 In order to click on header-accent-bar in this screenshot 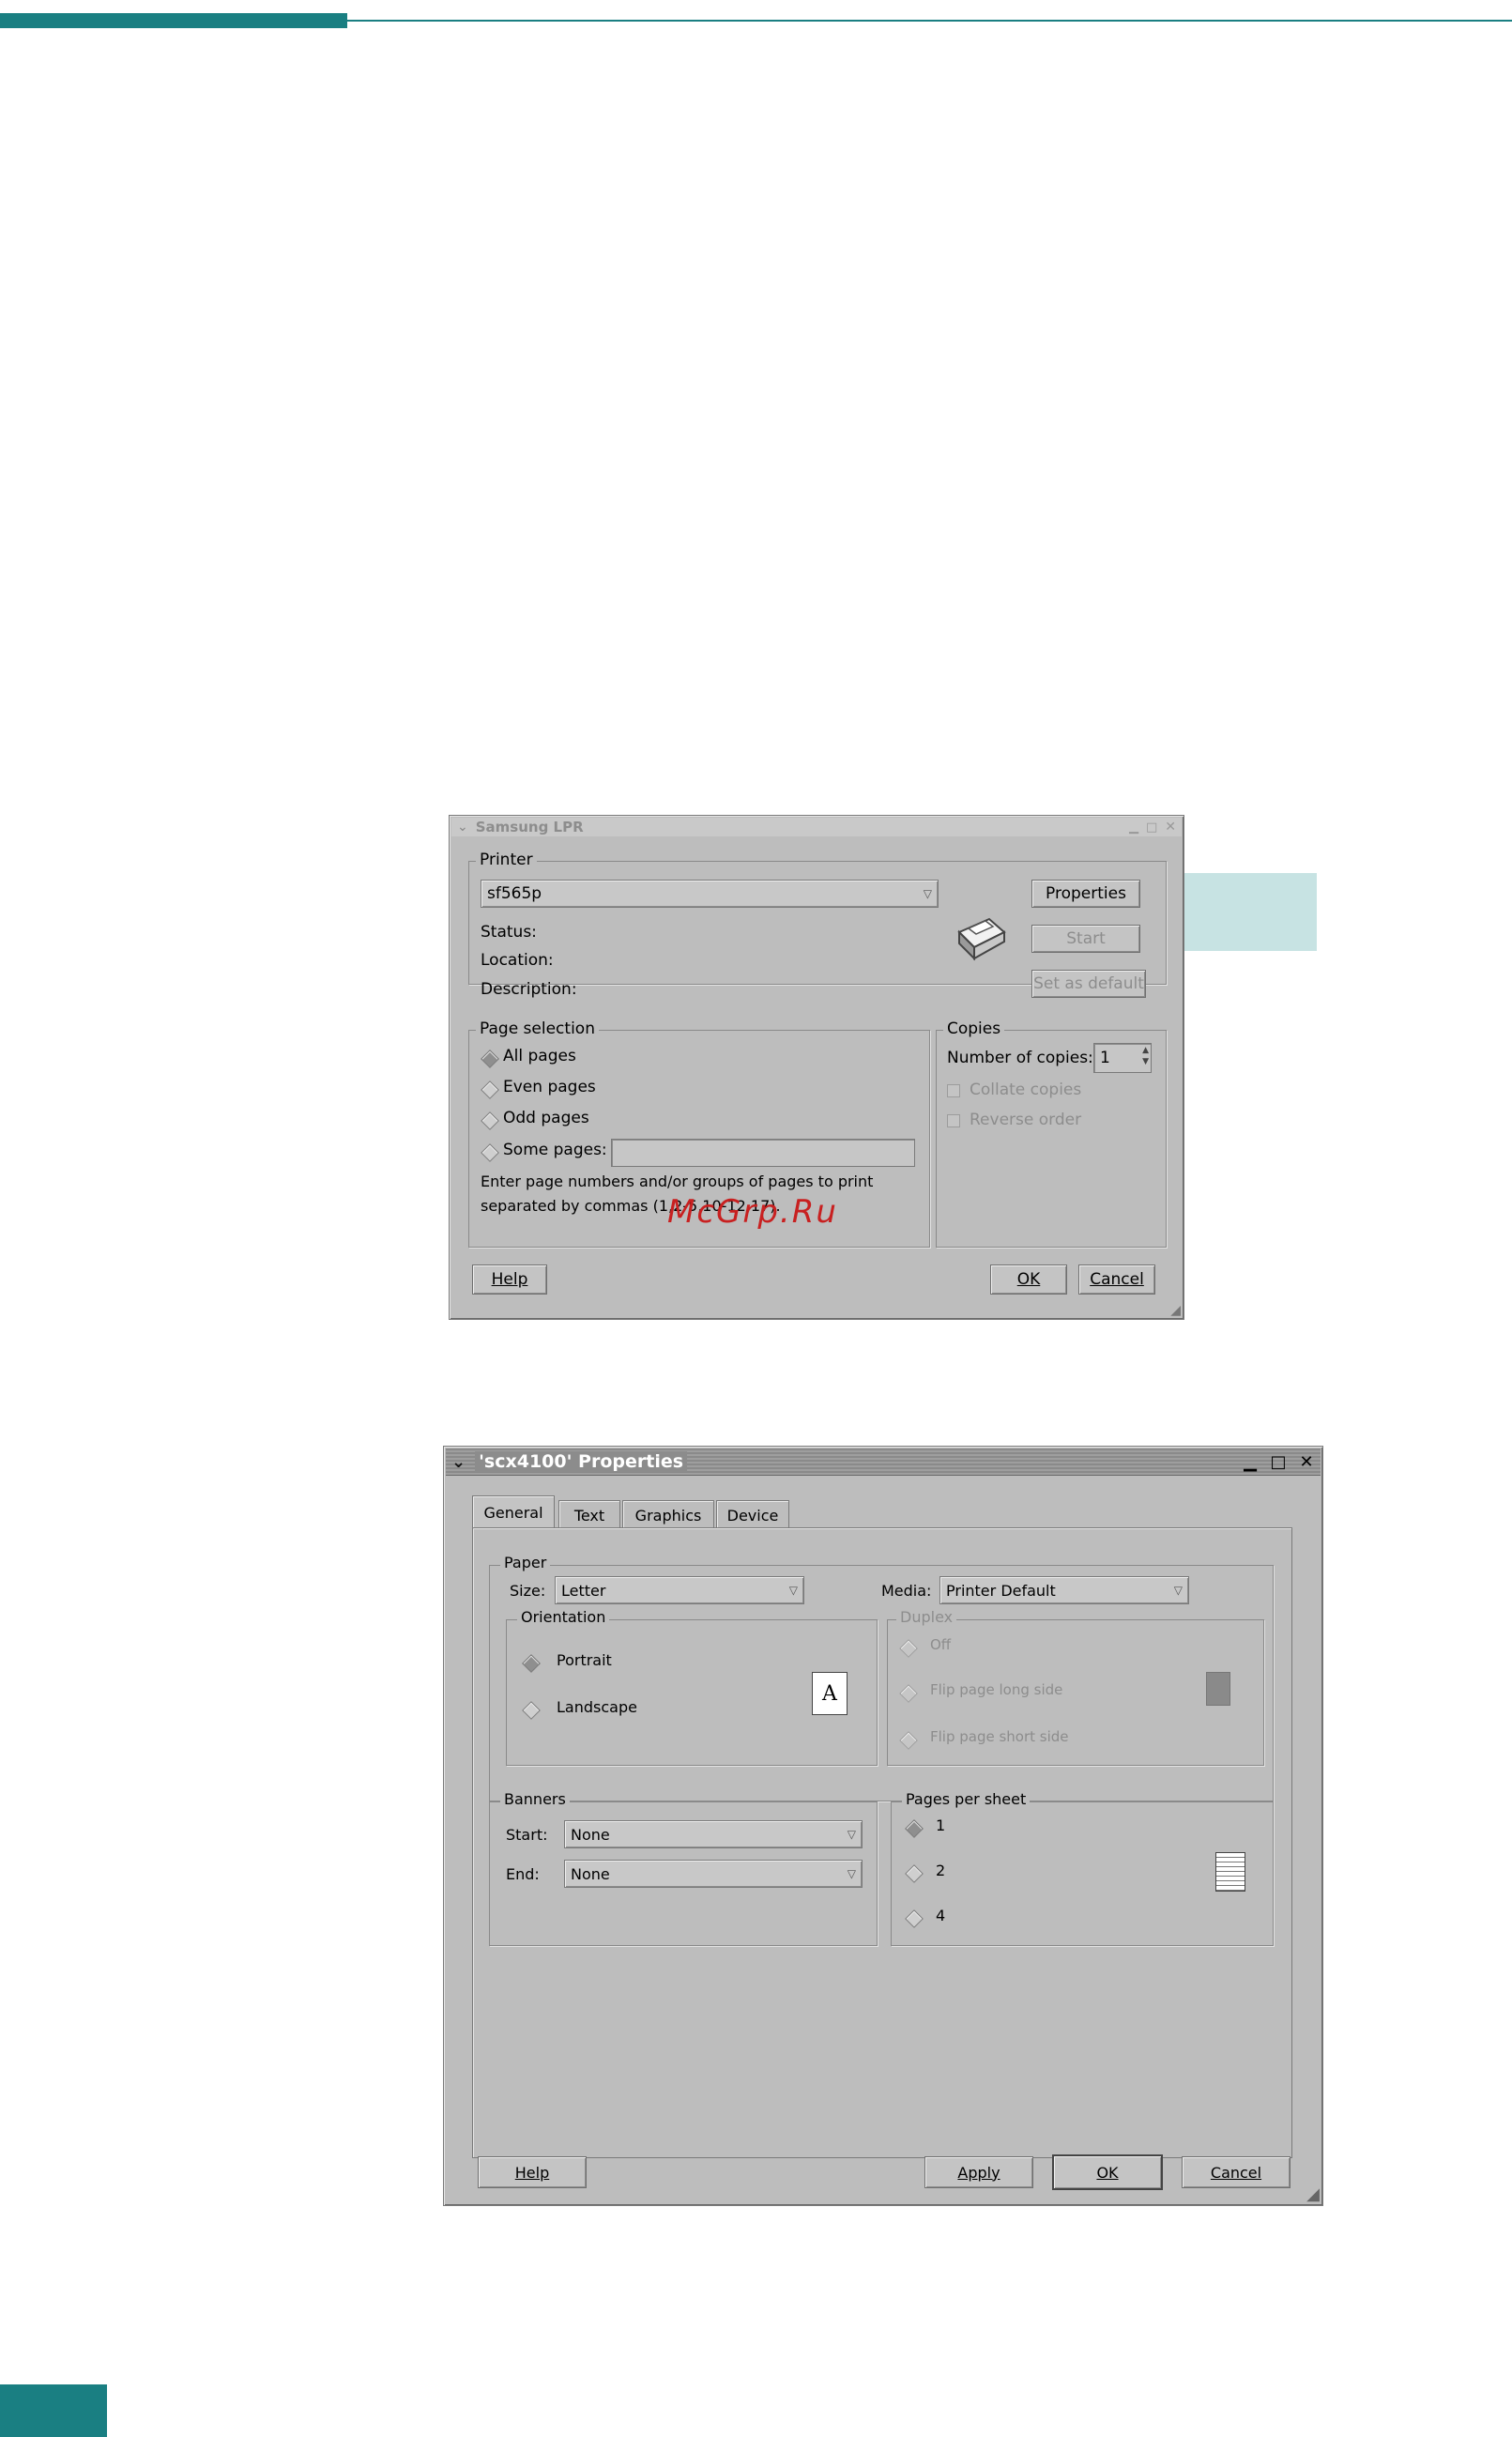, I will do `click(173, 20)`.